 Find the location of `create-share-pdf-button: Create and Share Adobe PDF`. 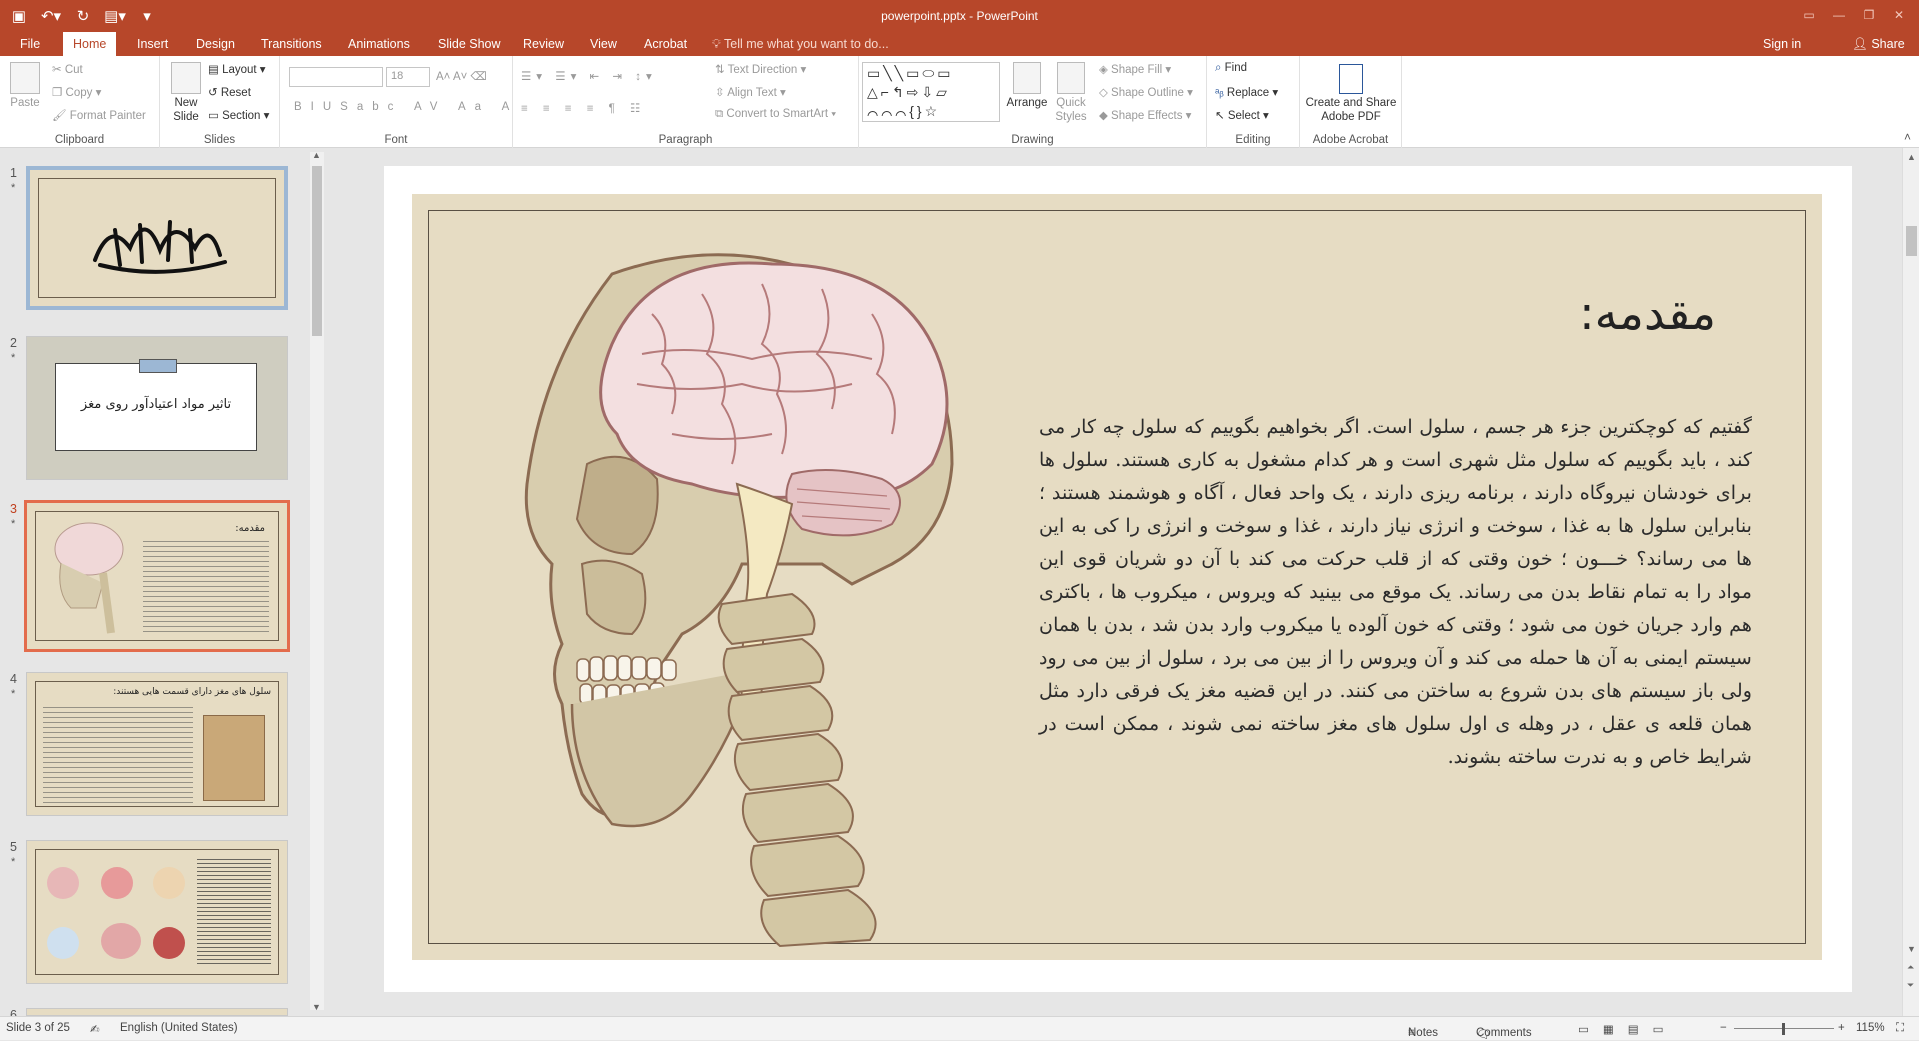

create-share-pdf-button: Create and Share Adobe PDF is located at coordinates (1351, 94).